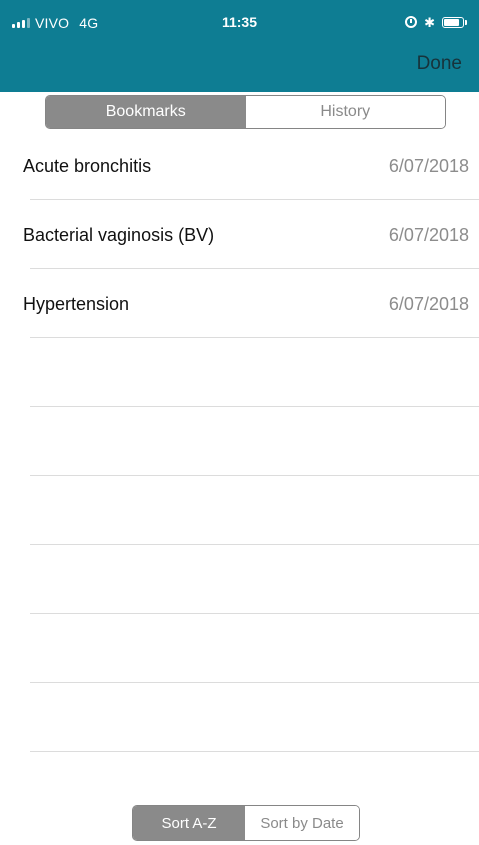  I want to click on tab-history: History, so click(345, 112).